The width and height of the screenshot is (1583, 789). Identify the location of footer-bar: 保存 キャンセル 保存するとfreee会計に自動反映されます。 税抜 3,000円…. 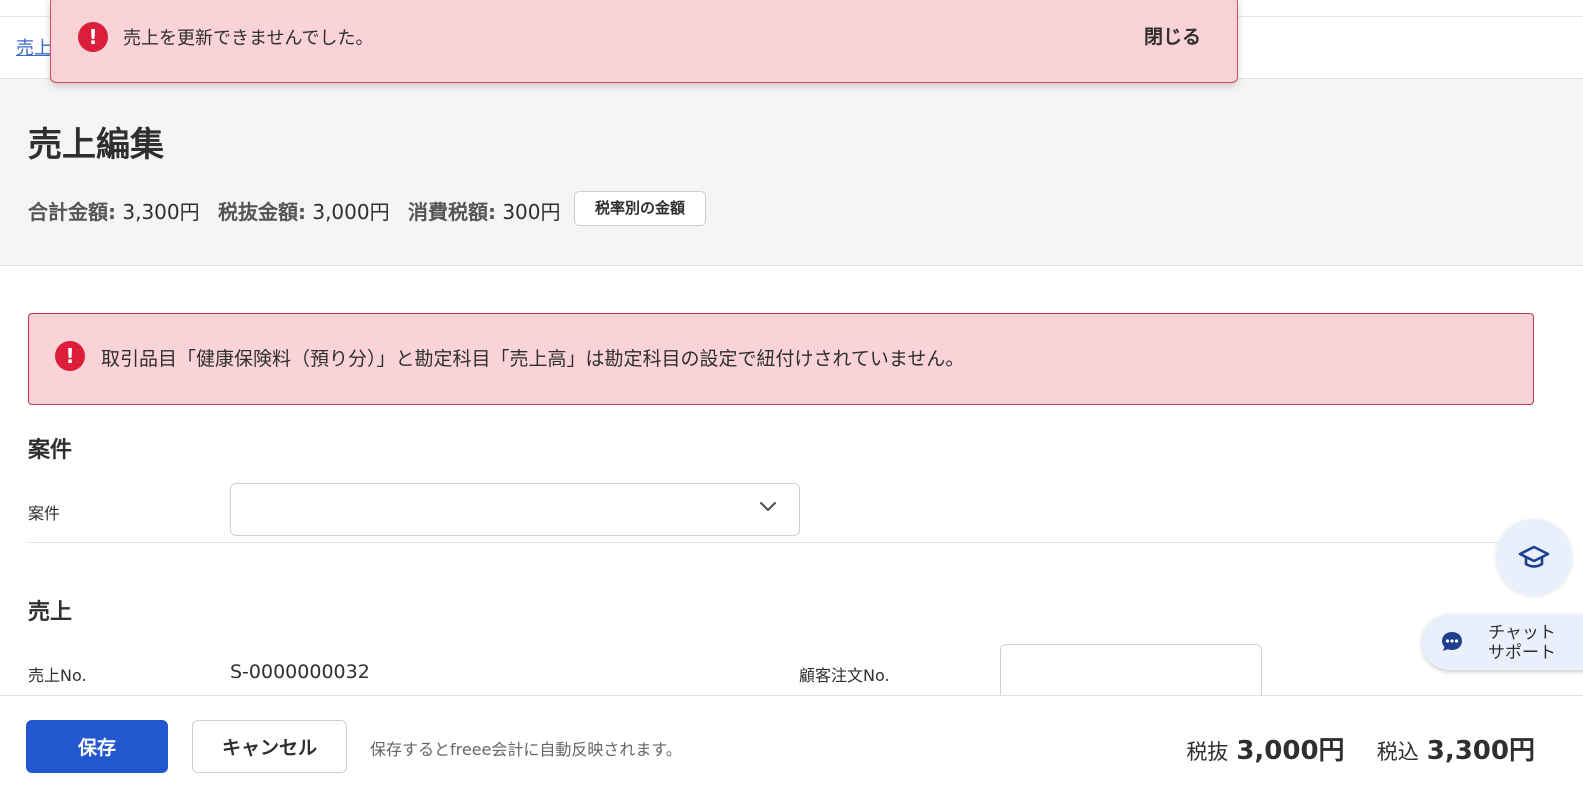
(791, 742).